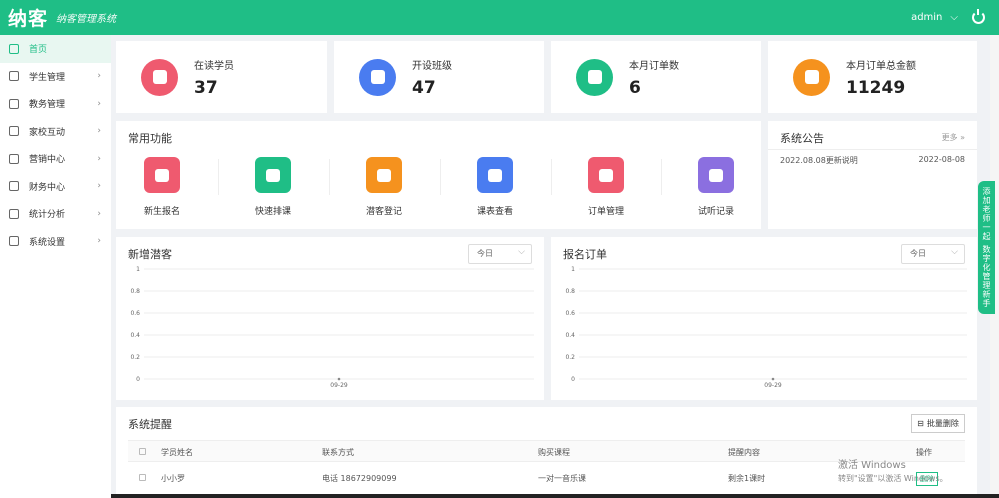  Describe the element at coordinates (872, 465) in the screenshot. I see `watermark-line1: 激活 Windows` at that location.